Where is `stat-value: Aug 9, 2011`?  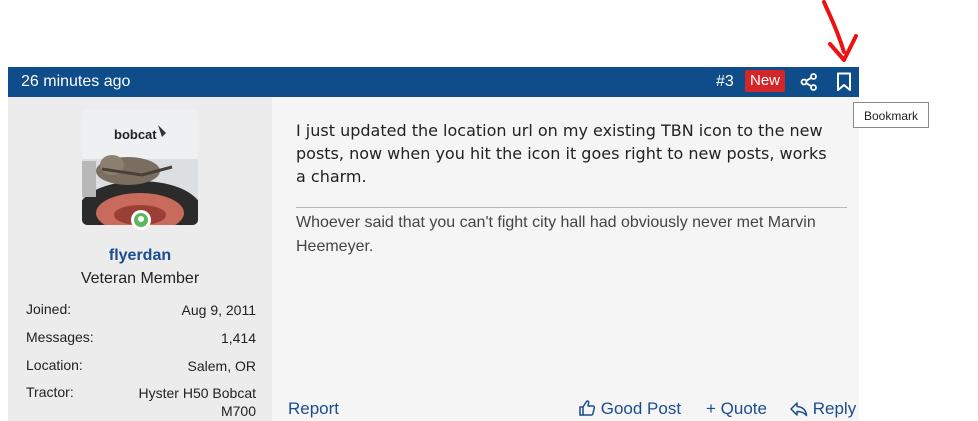
stat-value: Aug 9, 2011 is located at coordinates (218, 310).